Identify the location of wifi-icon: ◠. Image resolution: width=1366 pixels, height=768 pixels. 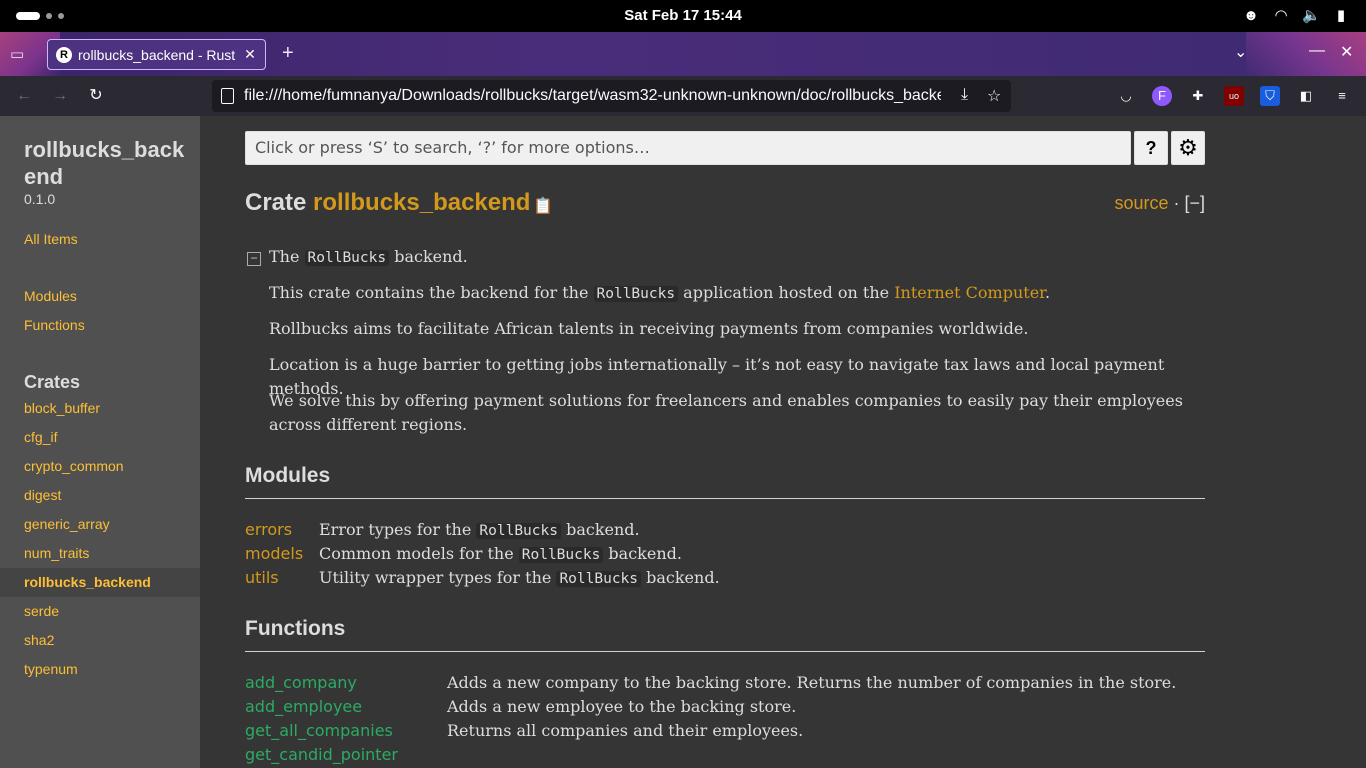
(1281, 16).